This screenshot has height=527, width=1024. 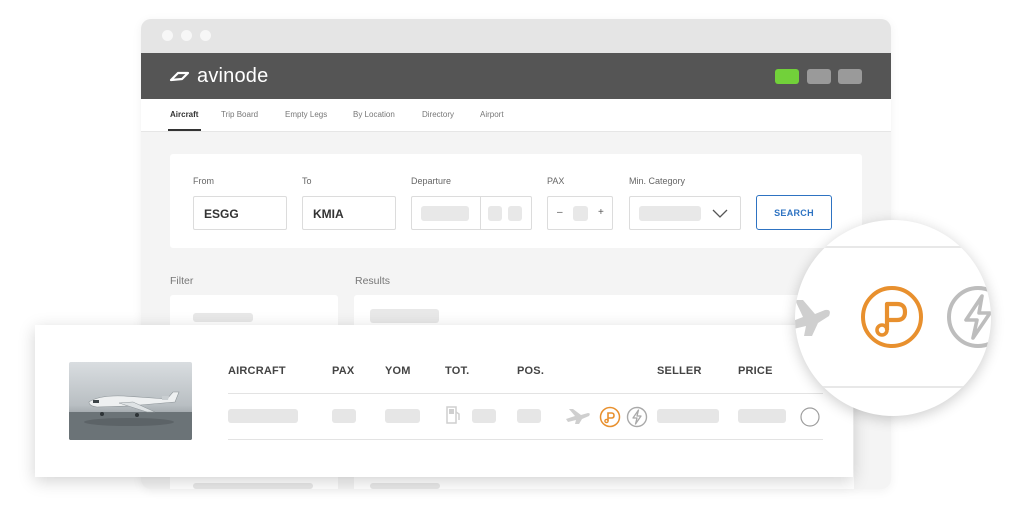 What do you see at coordinates (203, 181) in the screenshot?
I see `from-label: From` at bounding box center [203, 181].